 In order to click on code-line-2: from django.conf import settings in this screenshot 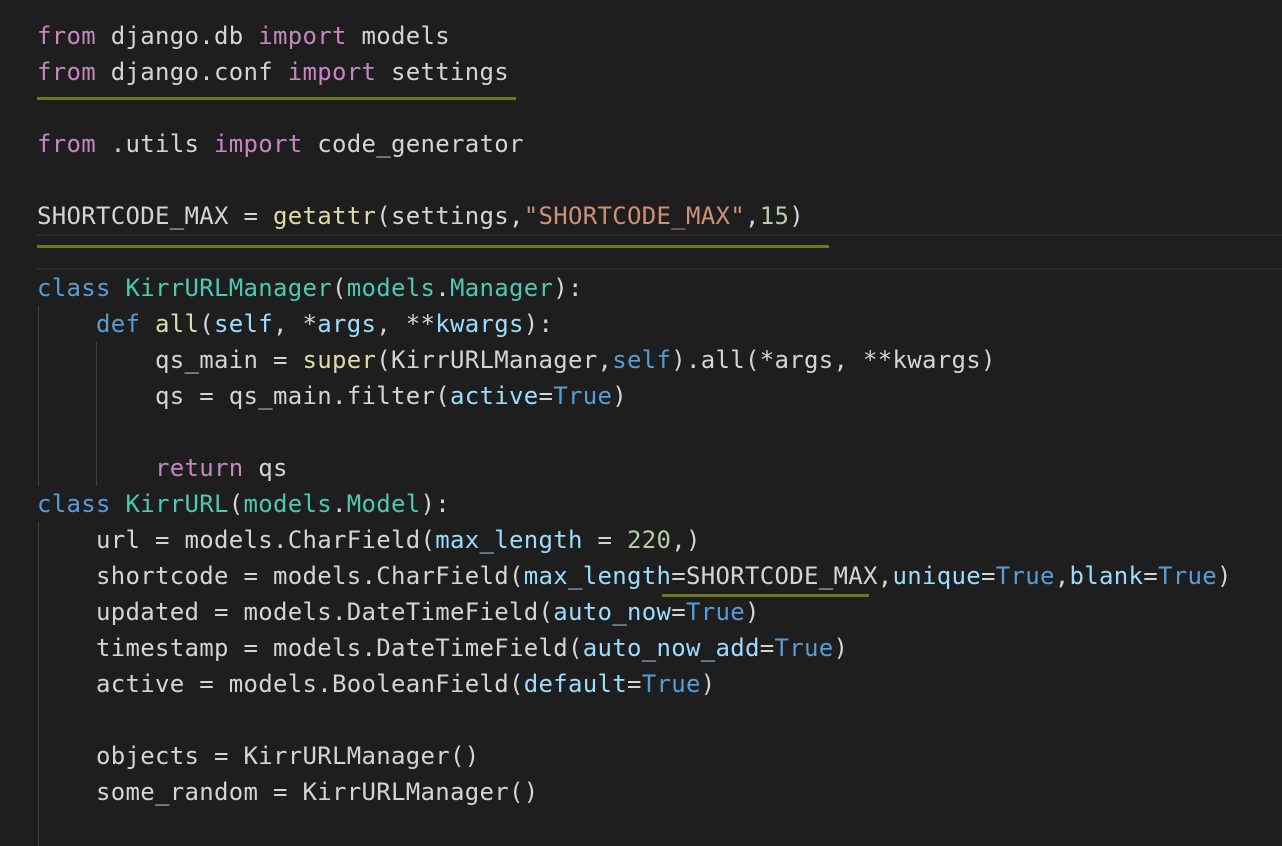, I will do `click(273, 72)`.